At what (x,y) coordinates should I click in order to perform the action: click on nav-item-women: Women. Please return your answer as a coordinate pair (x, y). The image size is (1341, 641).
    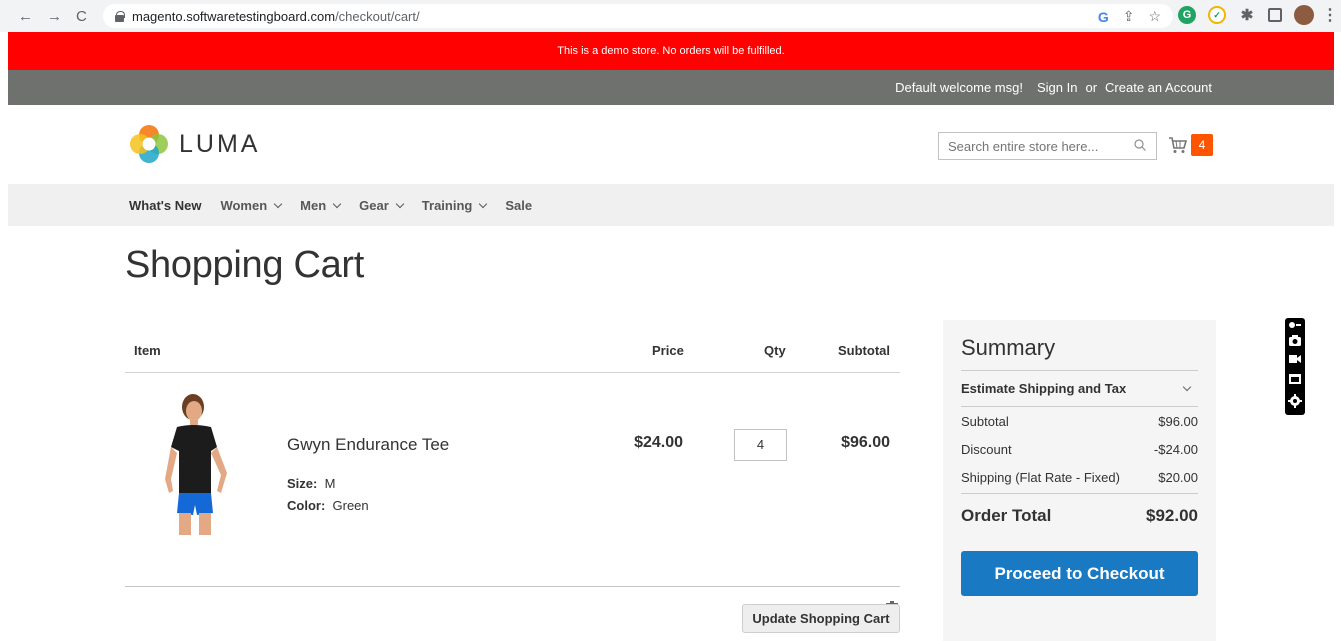
    Looking at the image, I should click on (251, 205).